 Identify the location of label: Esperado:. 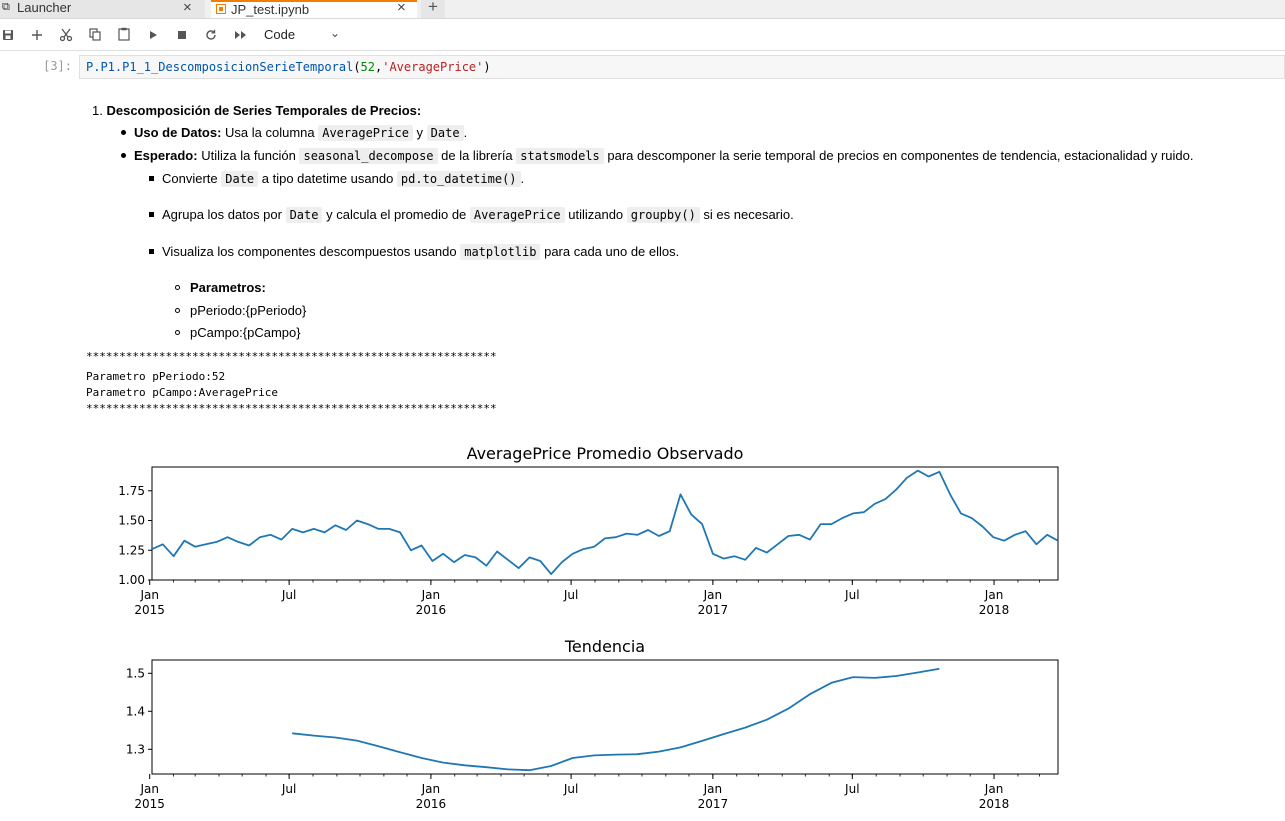
(166, 155).